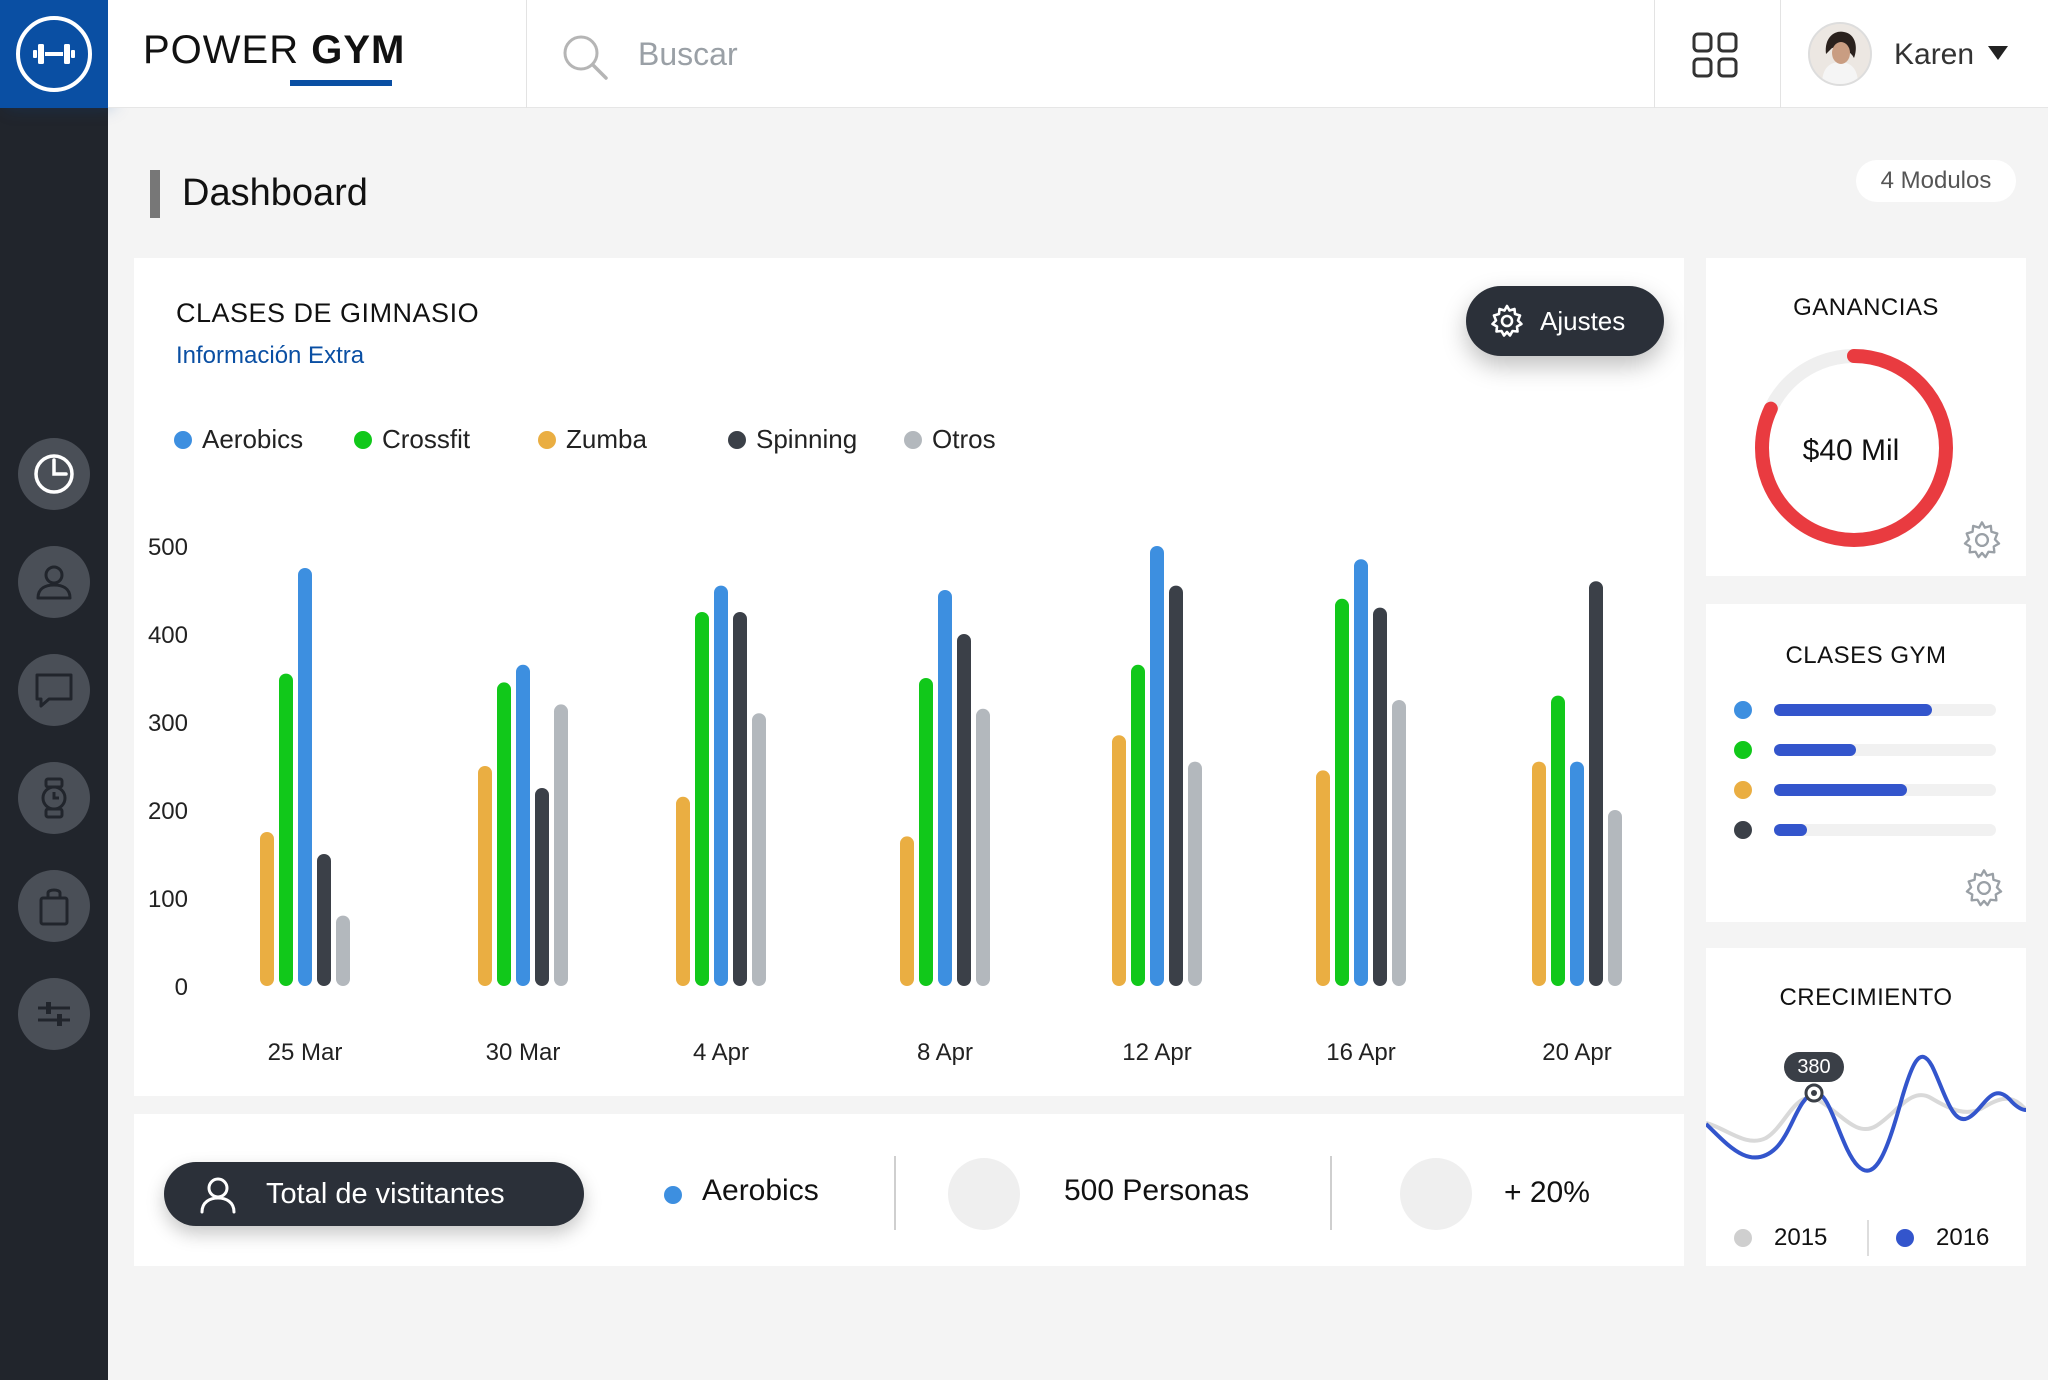 This screenshot has height=1380, width=2048. What do you see at coordinates (721, 1052) in the screenshot?
I see `x-tick-label: 4 Apr` at bounding box center [721, 1052].